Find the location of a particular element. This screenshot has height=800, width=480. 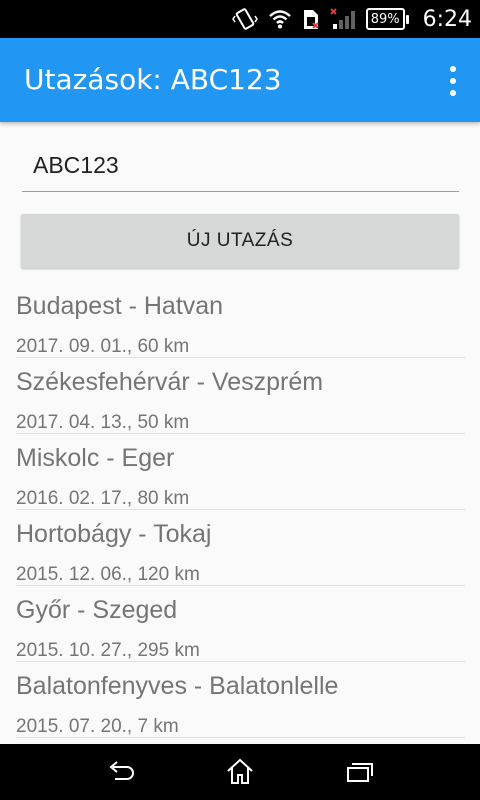

wifi-icon is located at coordinates (280, 19).